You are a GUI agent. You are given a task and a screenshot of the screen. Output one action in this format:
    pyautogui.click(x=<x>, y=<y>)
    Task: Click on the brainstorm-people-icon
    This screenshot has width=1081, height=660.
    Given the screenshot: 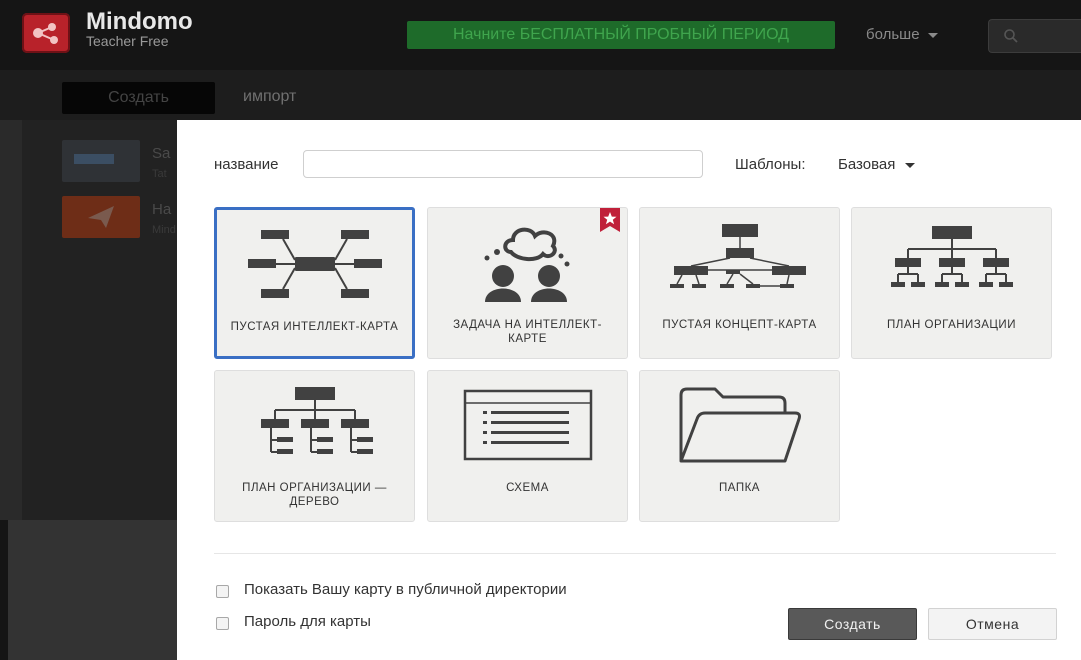 What is the action you would take?
    pyautogui.click(x=526, y=264)
    